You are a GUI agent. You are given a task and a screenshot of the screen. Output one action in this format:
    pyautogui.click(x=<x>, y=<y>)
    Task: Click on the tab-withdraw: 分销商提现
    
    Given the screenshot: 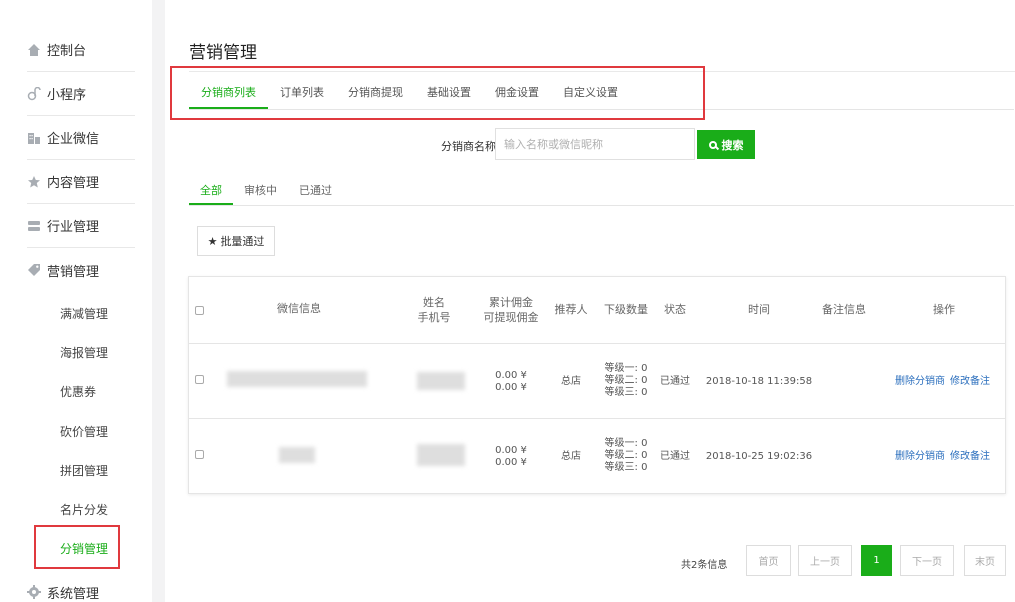 What is the action you would take?
    pyautogui.click(x=375, y=93)
    